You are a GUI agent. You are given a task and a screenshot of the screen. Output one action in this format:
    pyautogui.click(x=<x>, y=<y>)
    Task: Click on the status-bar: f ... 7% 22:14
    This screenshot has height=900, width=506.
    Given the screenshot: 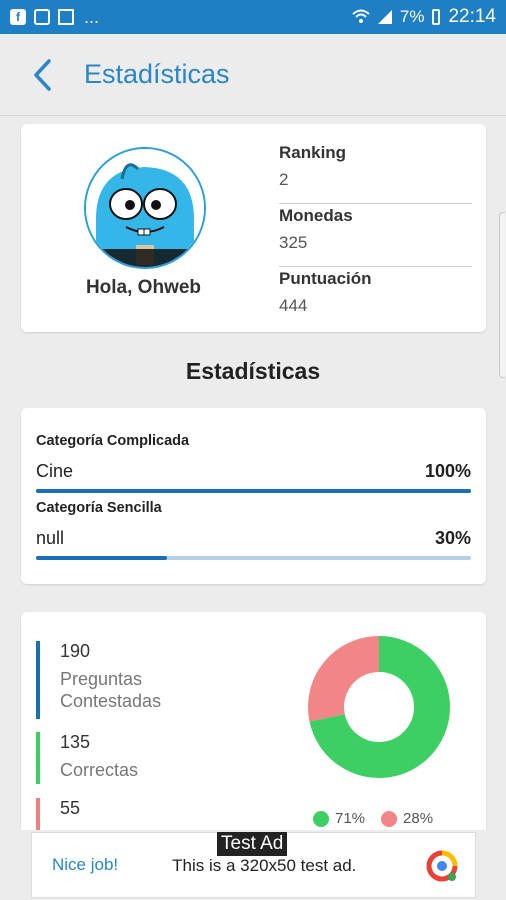 What is the action you would take?
    pyautogui.click(x=253, y=17)
    